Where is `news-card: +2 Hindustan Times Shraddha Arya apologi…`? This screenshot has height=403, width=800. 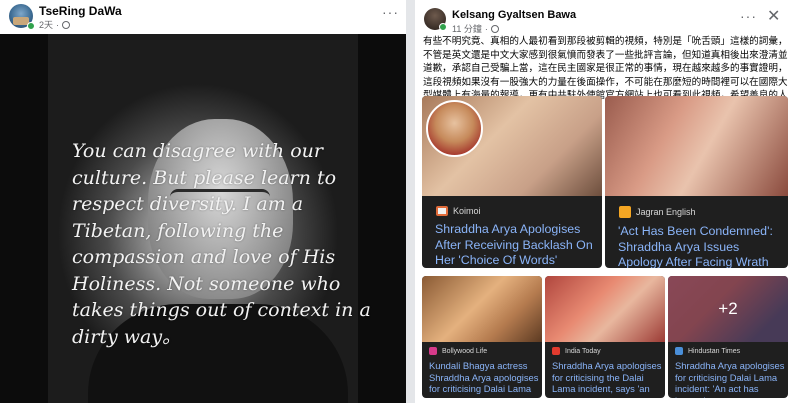
news-card: +2 Hindustan Times Shraddha Arya apologi… is located at coordinates (728, 337).